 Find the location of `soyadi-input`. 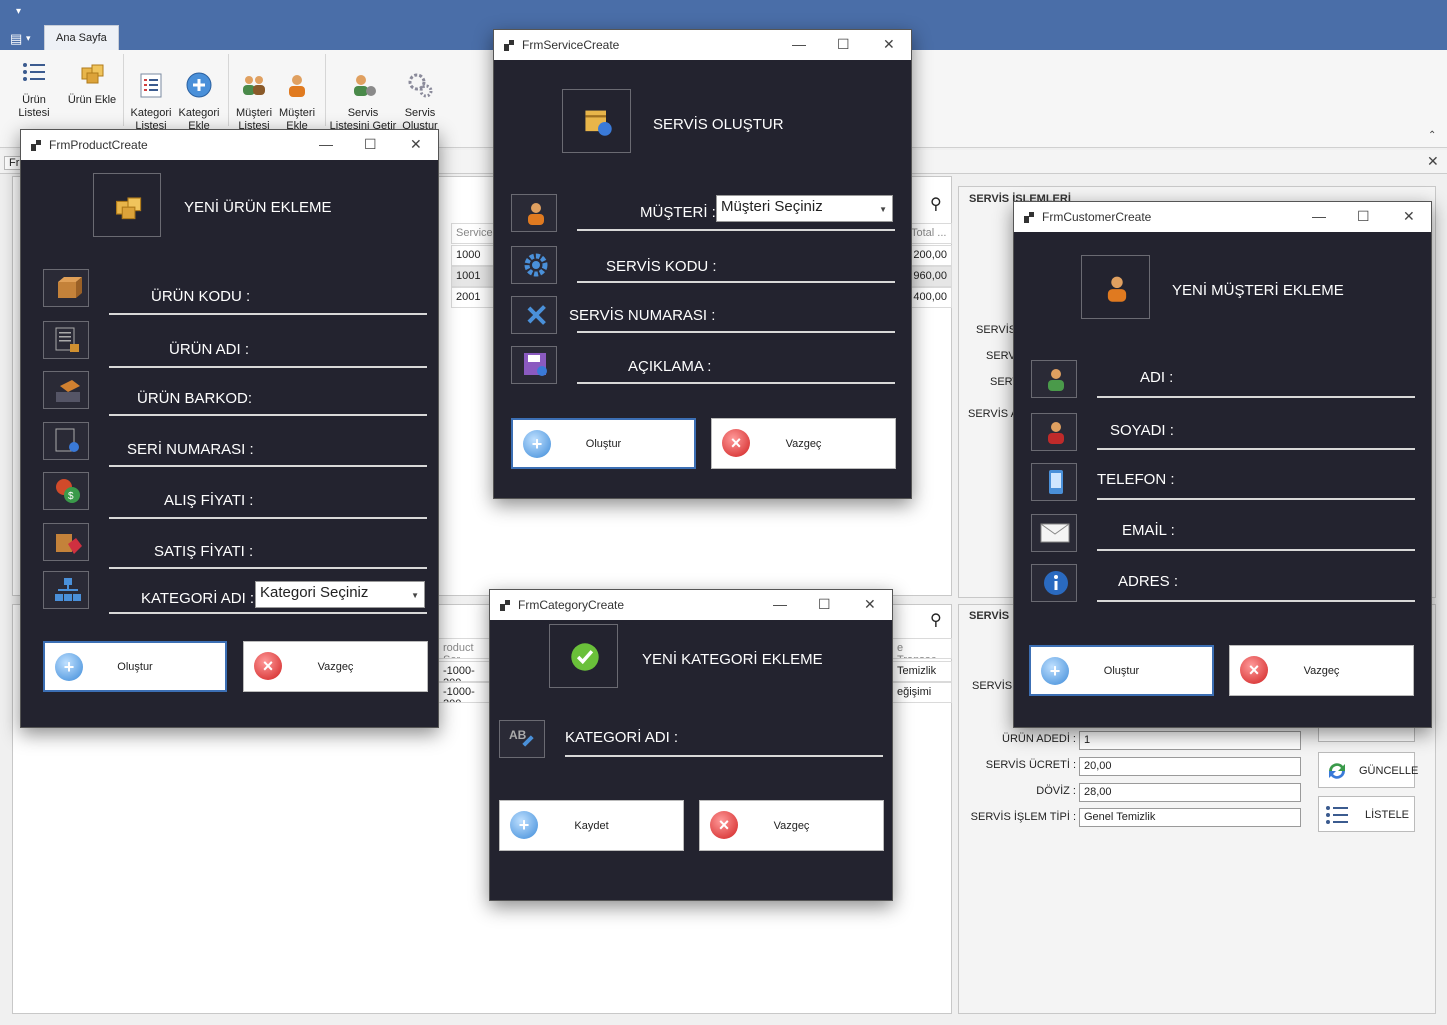

soyadi-input is located at coordinates (1256, 449).